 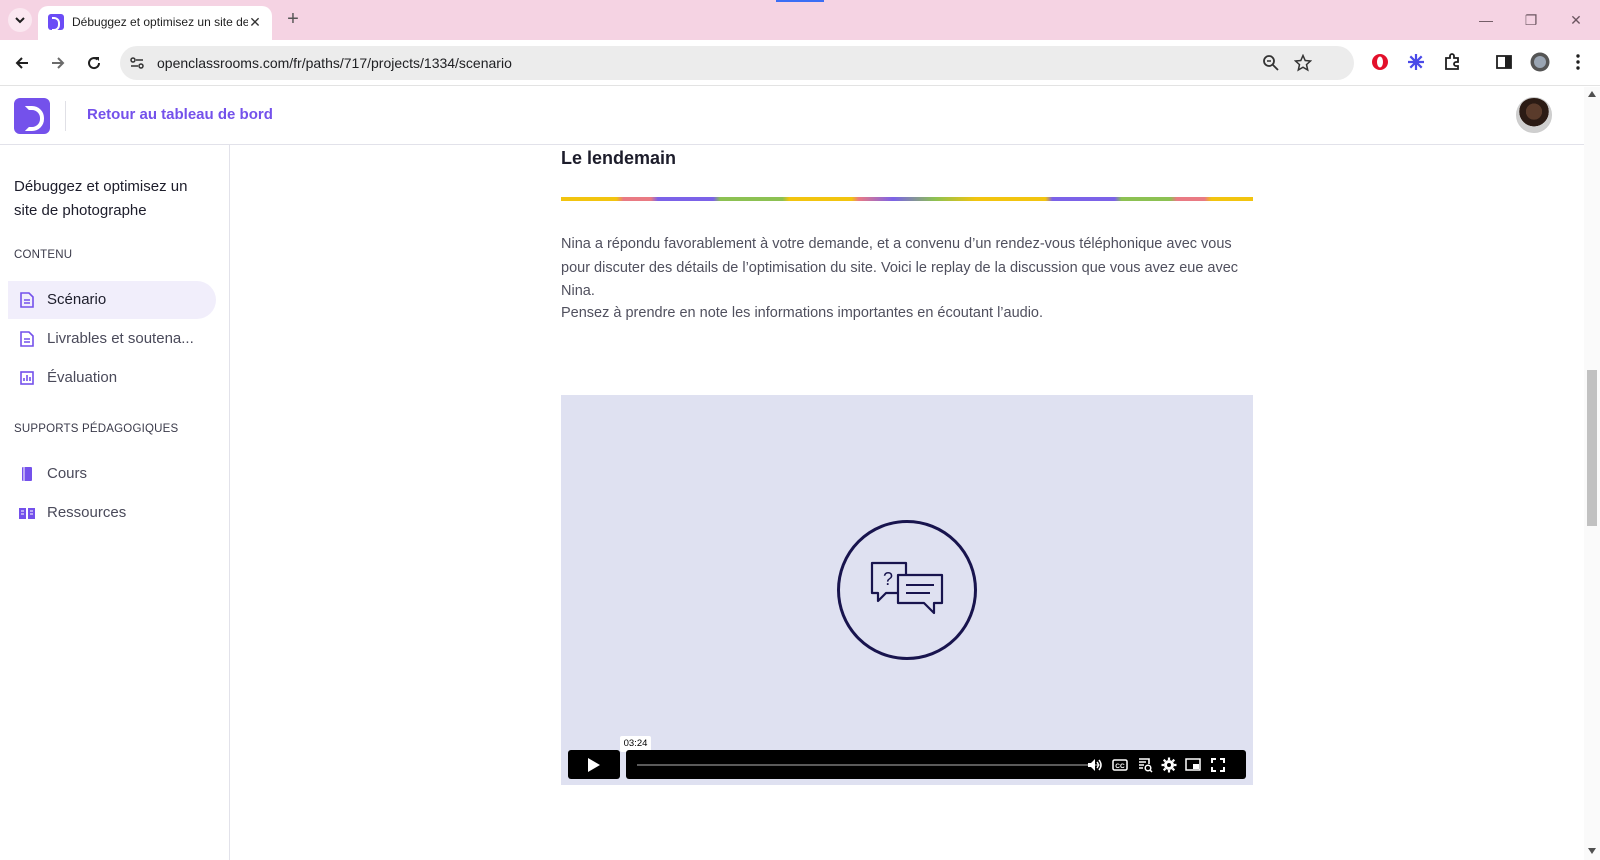 What do you see at coordinates (1578, 62) in the screenshot?
I see `browser-menu-icon` at bounding box center [1578, 62].